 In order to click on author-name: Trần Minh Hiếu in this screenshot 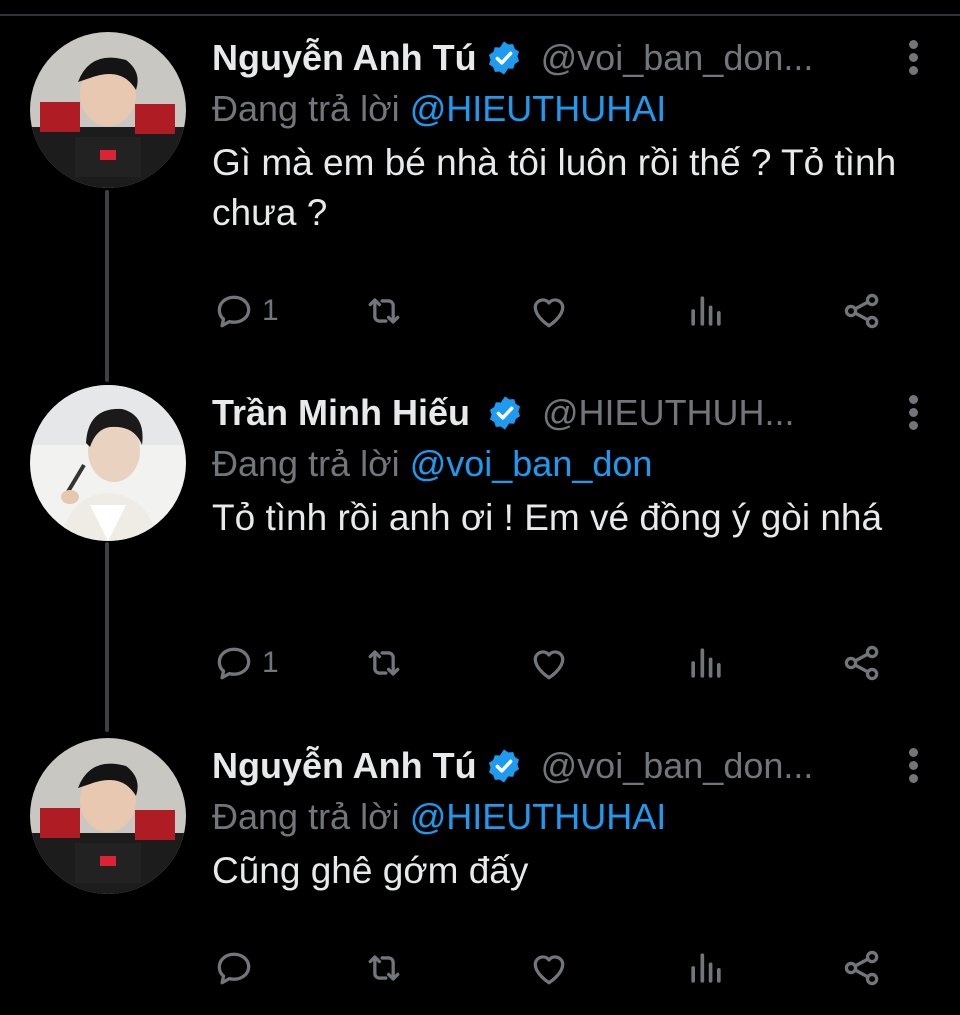, I will do `click(341, 413)`.